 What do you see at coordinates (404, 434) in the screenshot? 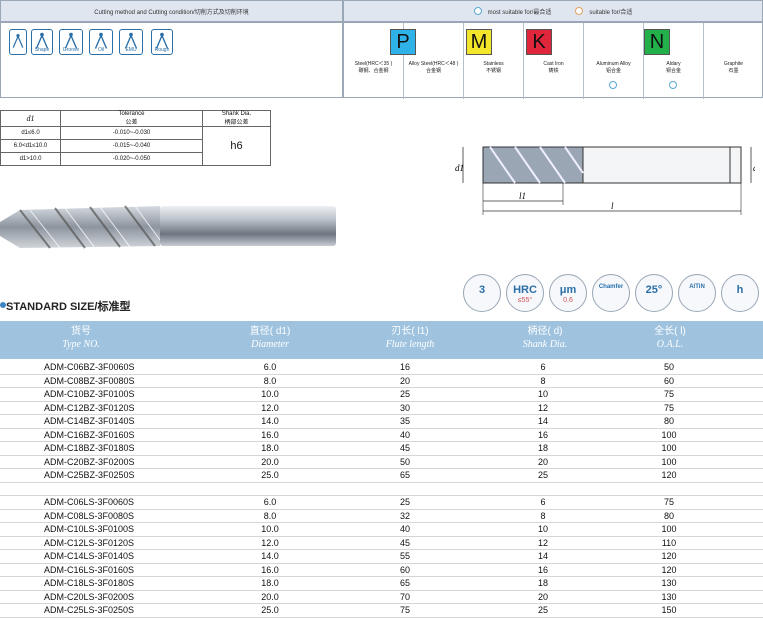
I see `flute-length-cell: 40` at bounding box center [404, 434].